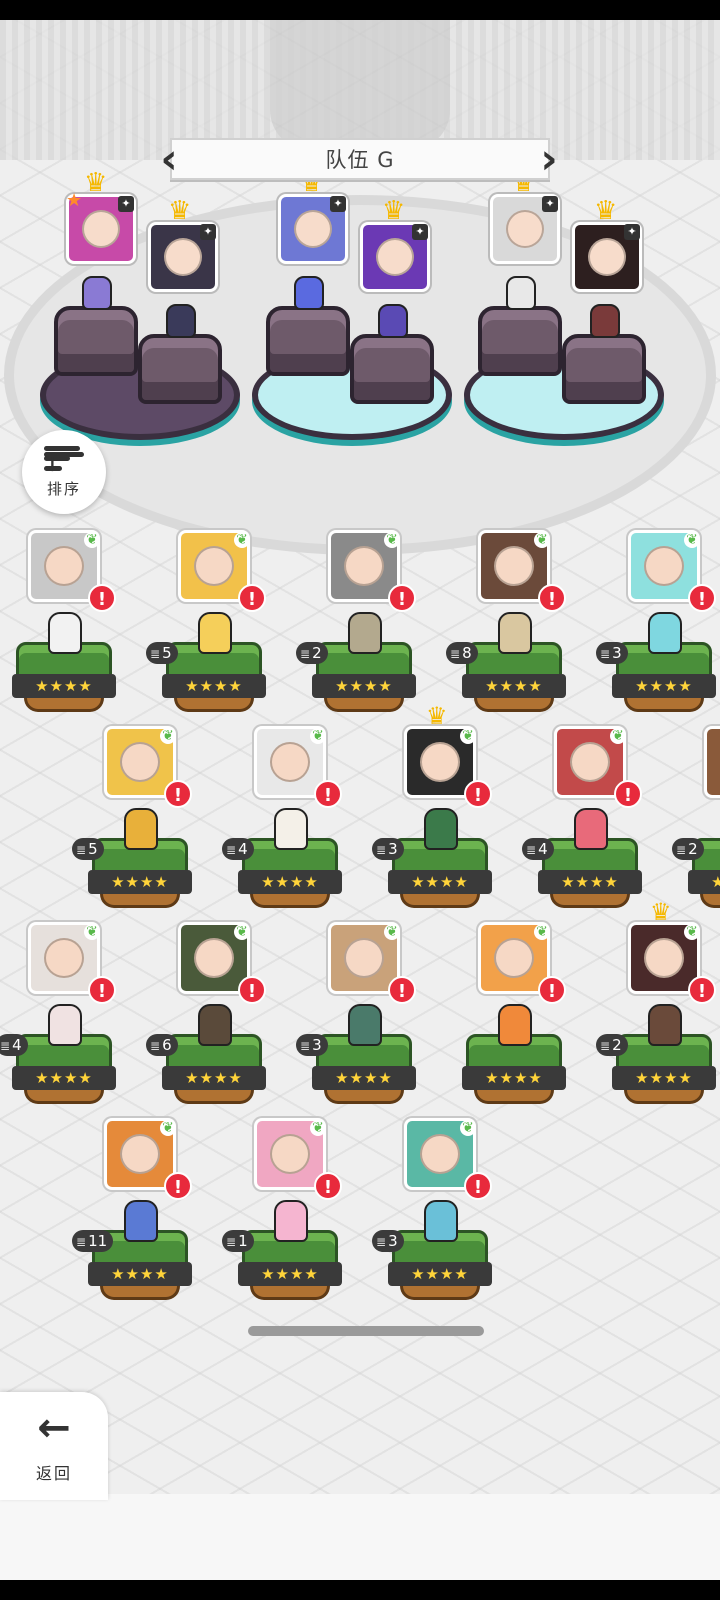 The width and height of the screenshot is (720, 1600). Describe the element at coordinates (169, 159) in the screenshot. I see `chevron-left-icon: ‹` at that location.